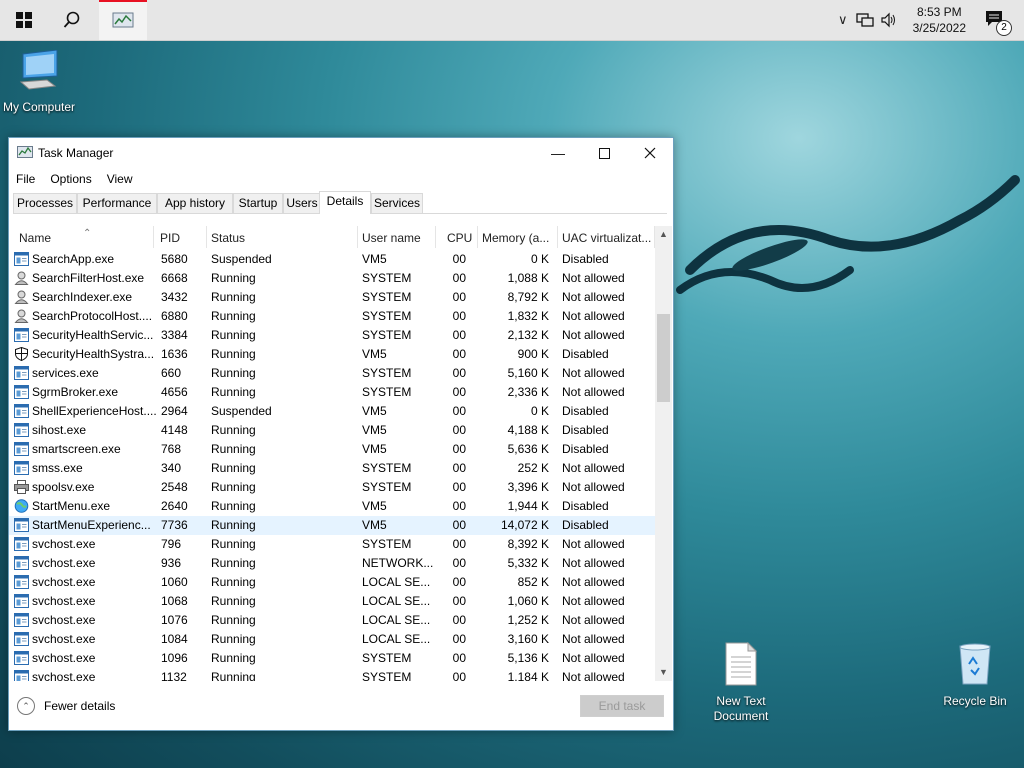 This screenshot has height=768, width=1024. Describe the element at coordinates (524, 525) in the screenshot. I see `cell-mem: 14,072 K` at that location.